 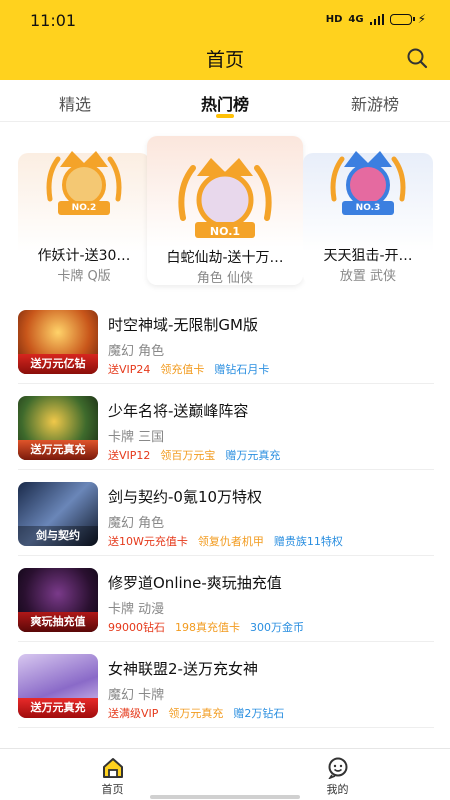 I want to click on page-title: 首页, so click(x=224, y=60).